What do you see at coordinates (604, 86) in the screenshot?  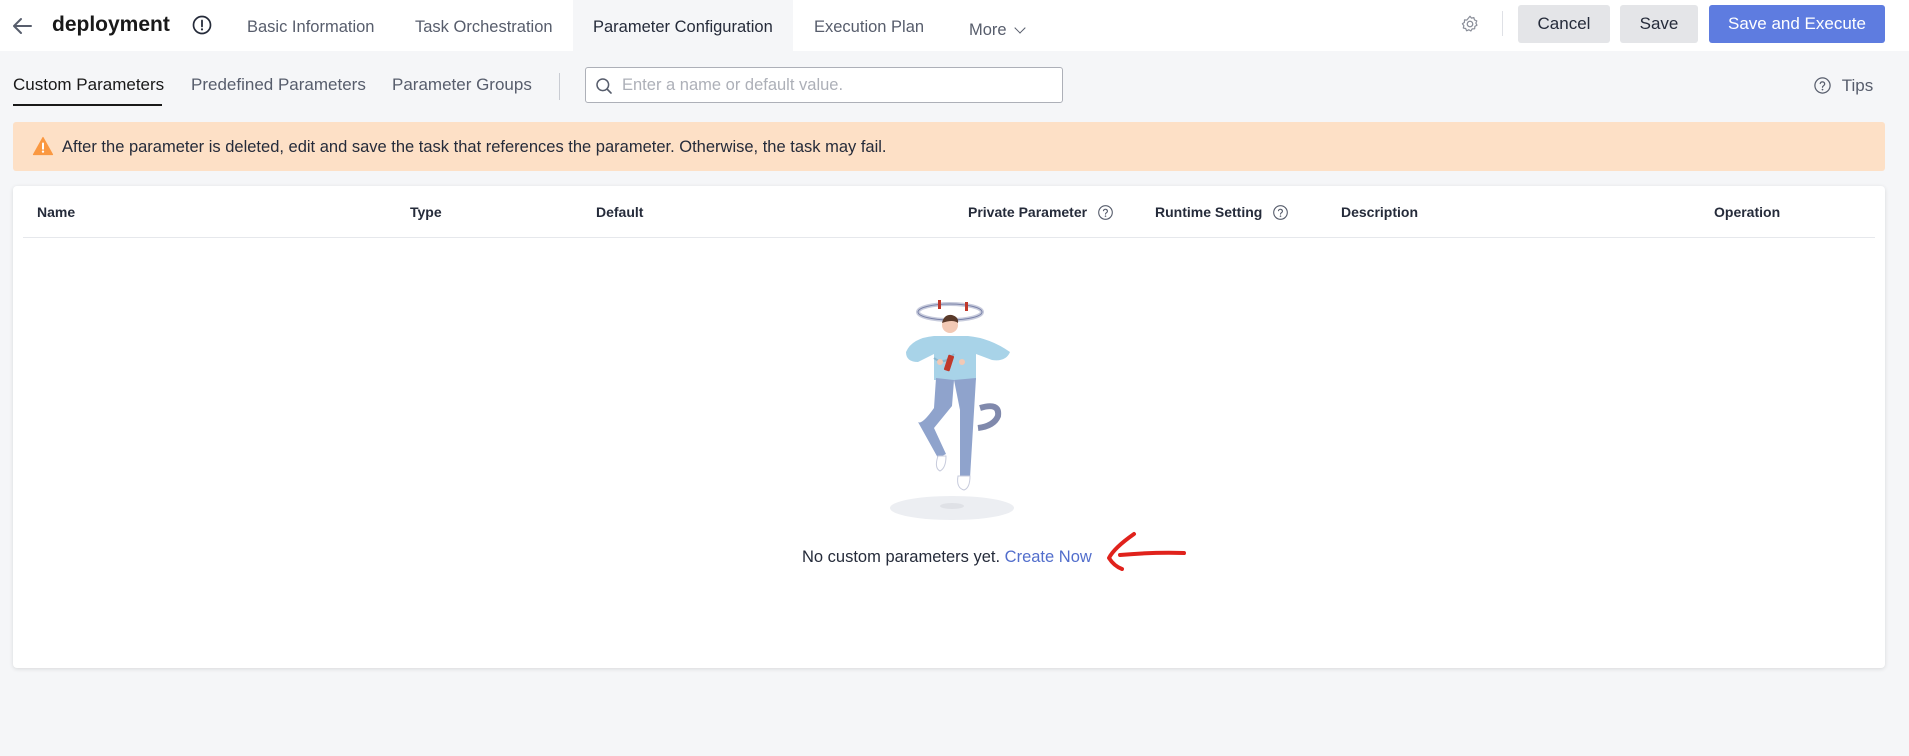 I see `search-icon` at bounding box center [604, 86].